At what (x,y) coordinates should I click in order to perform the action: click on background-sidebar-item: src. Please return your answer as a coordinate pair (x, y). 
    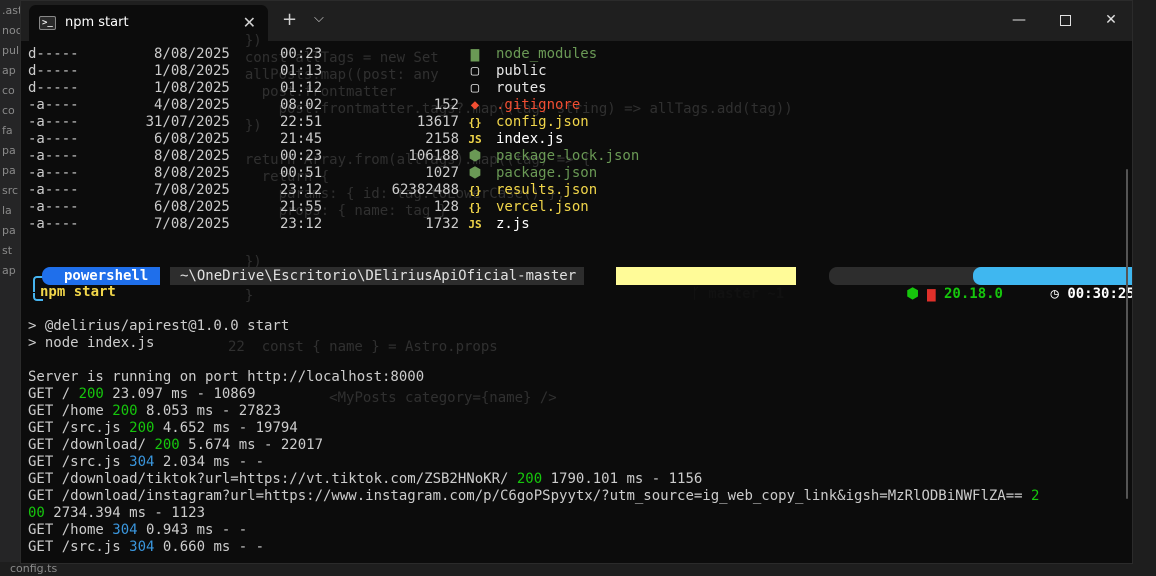
    Looking at the image, I should click on (10, 190).